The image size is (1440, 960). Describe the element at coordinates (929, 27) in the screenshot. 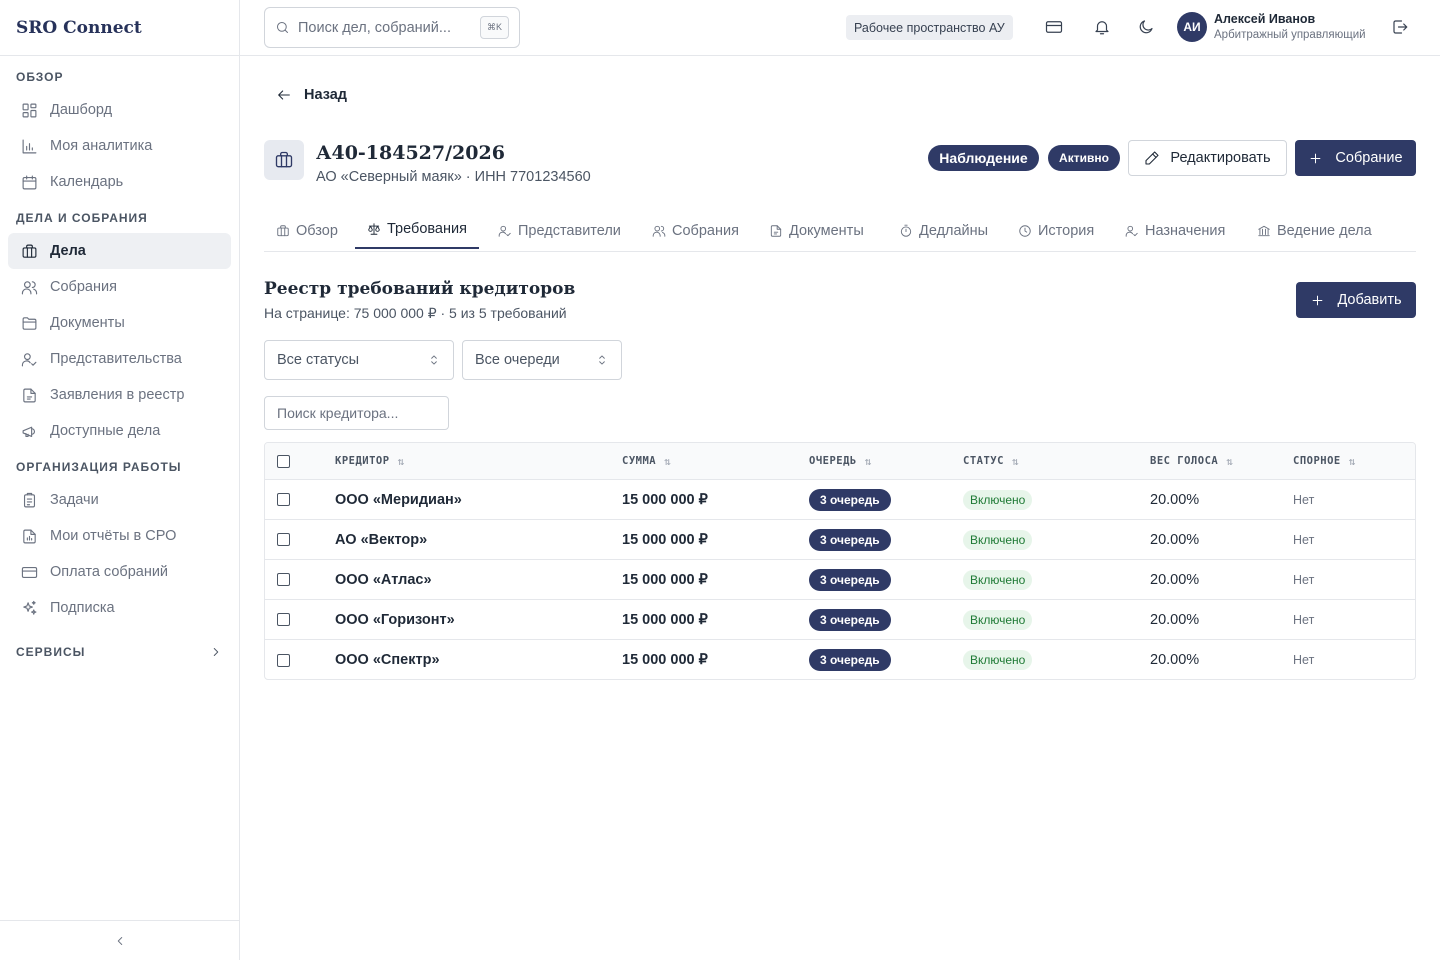

I see `workspace-badge: Рабочее пространство АУ` at that location.